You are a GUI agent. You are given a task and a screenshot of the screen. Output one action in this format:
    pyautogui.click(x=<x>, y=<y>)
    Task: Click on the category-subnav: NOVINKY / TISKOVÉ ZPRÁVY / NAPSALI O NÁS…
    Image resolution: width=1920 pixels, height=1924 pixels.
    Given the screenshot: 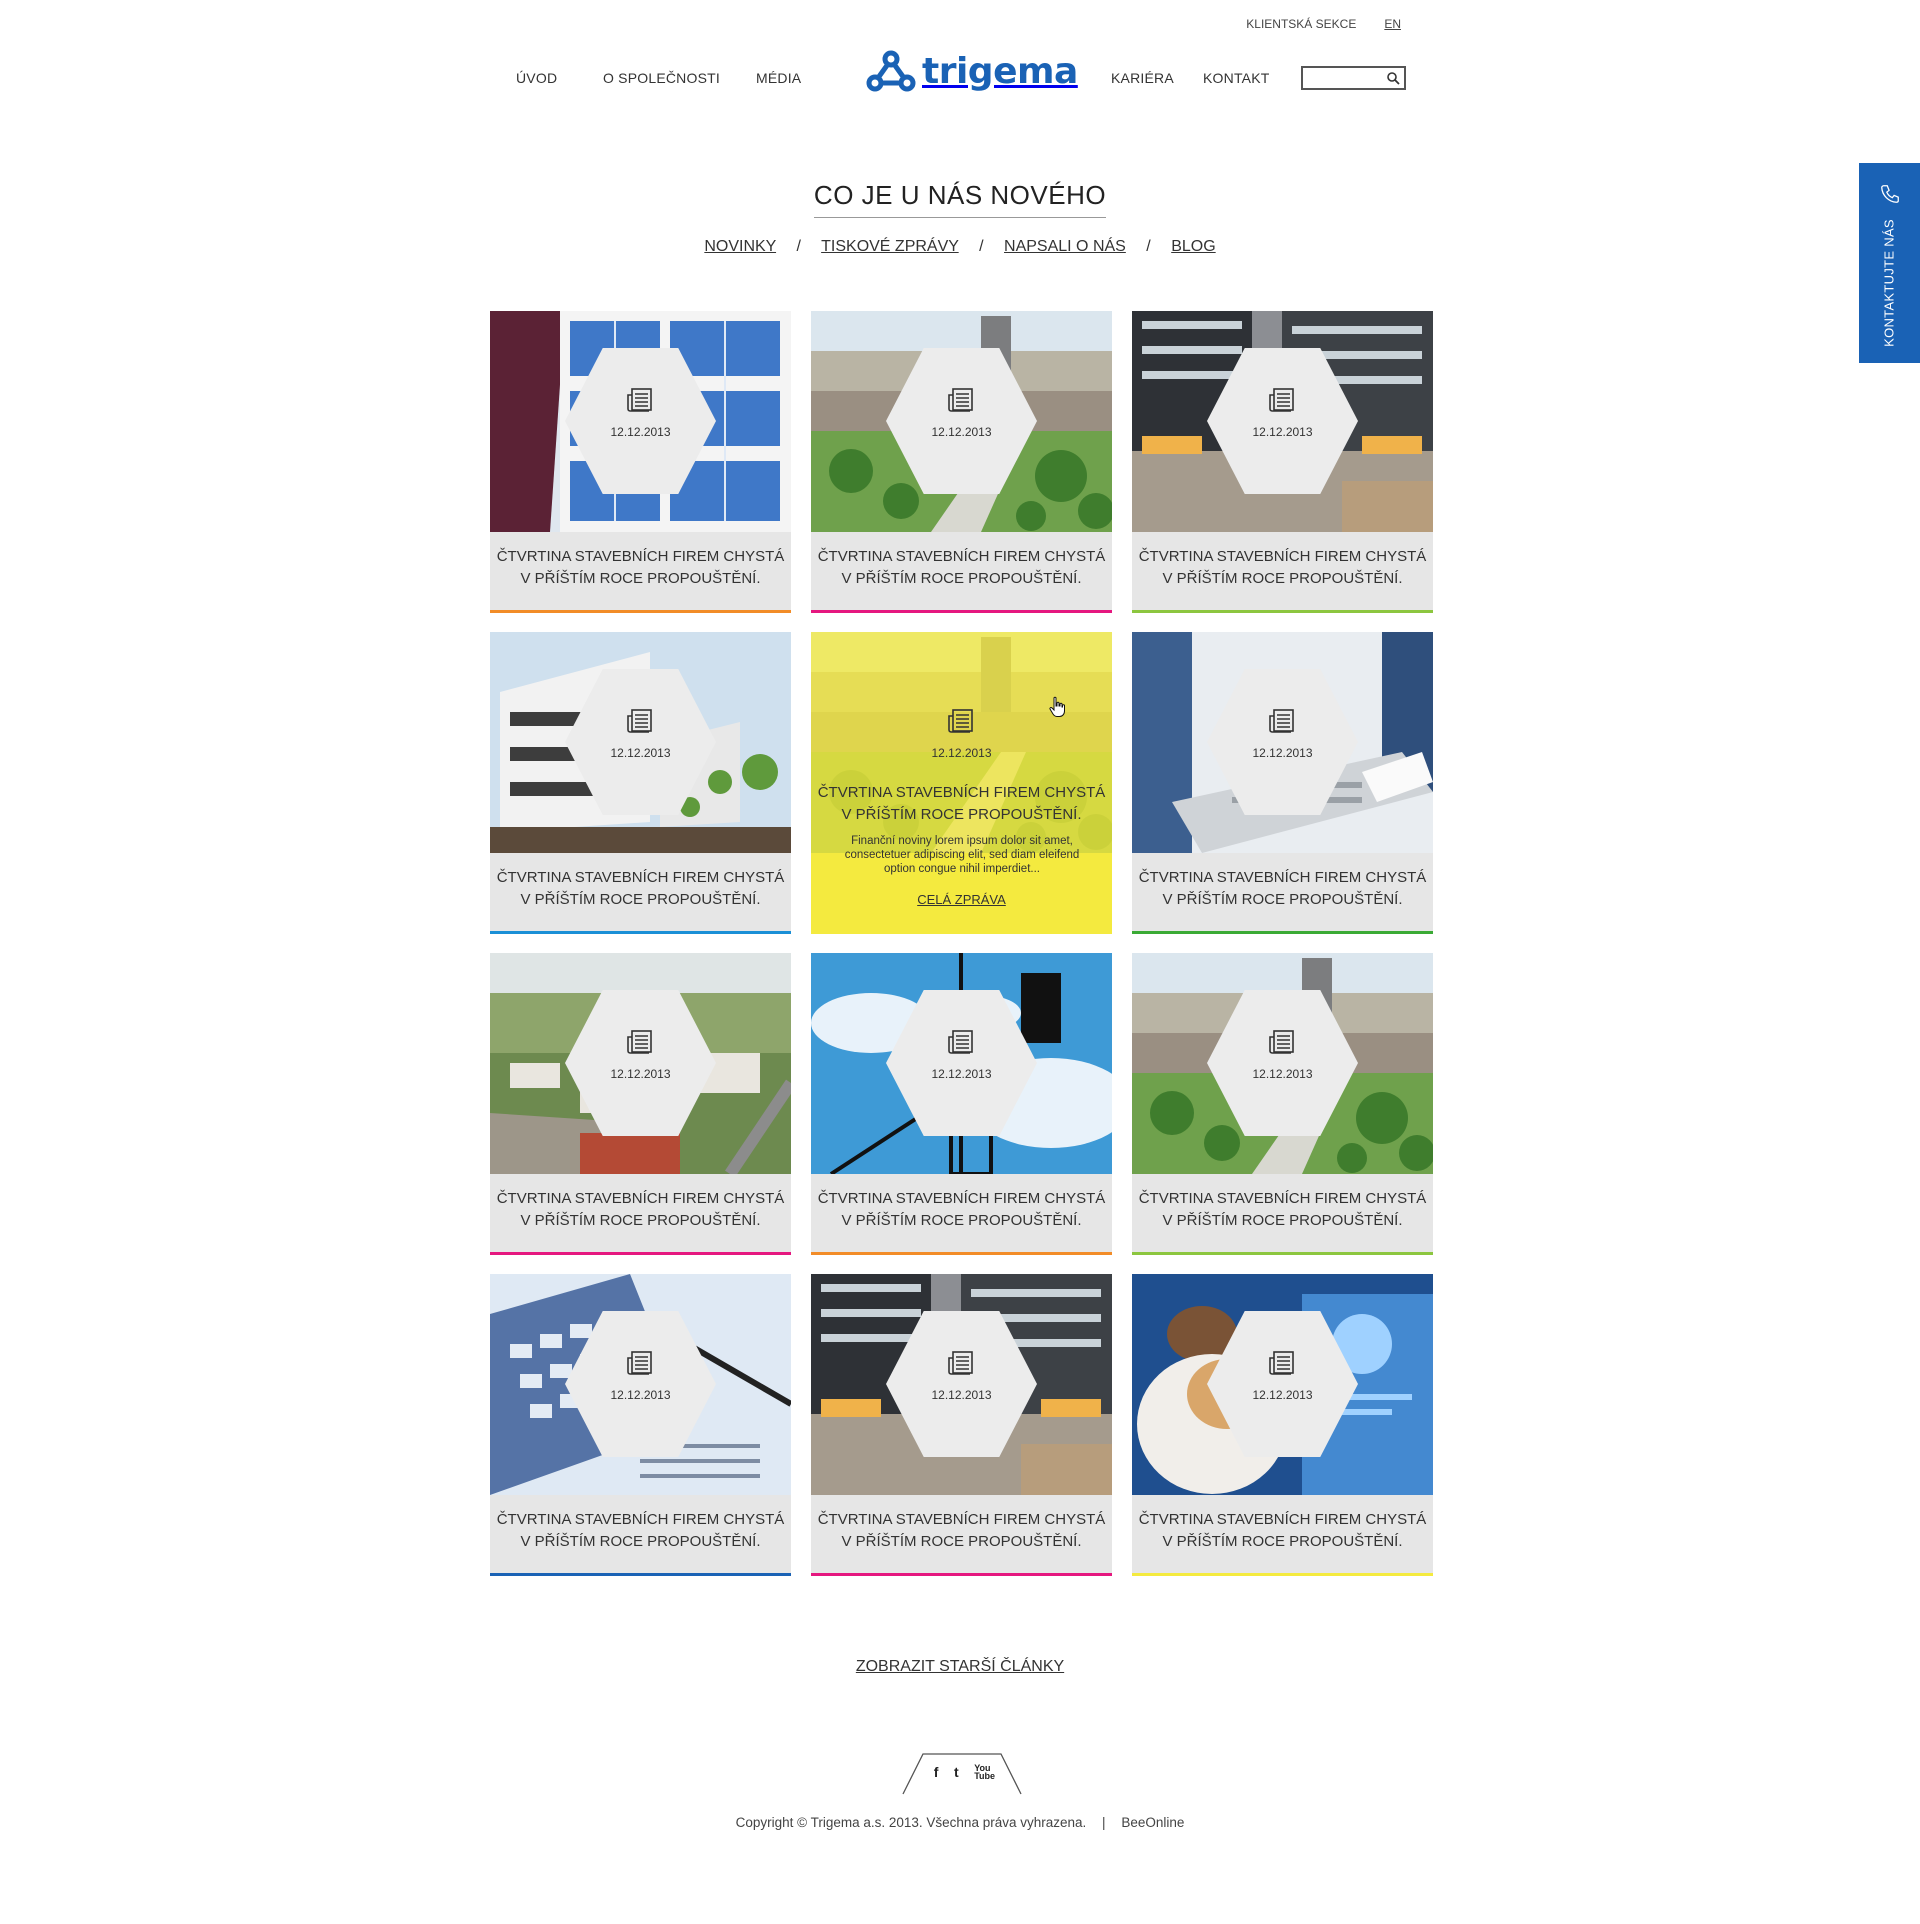 What is the action you would take?
    pyautogui.click(x=960, y=247)
    